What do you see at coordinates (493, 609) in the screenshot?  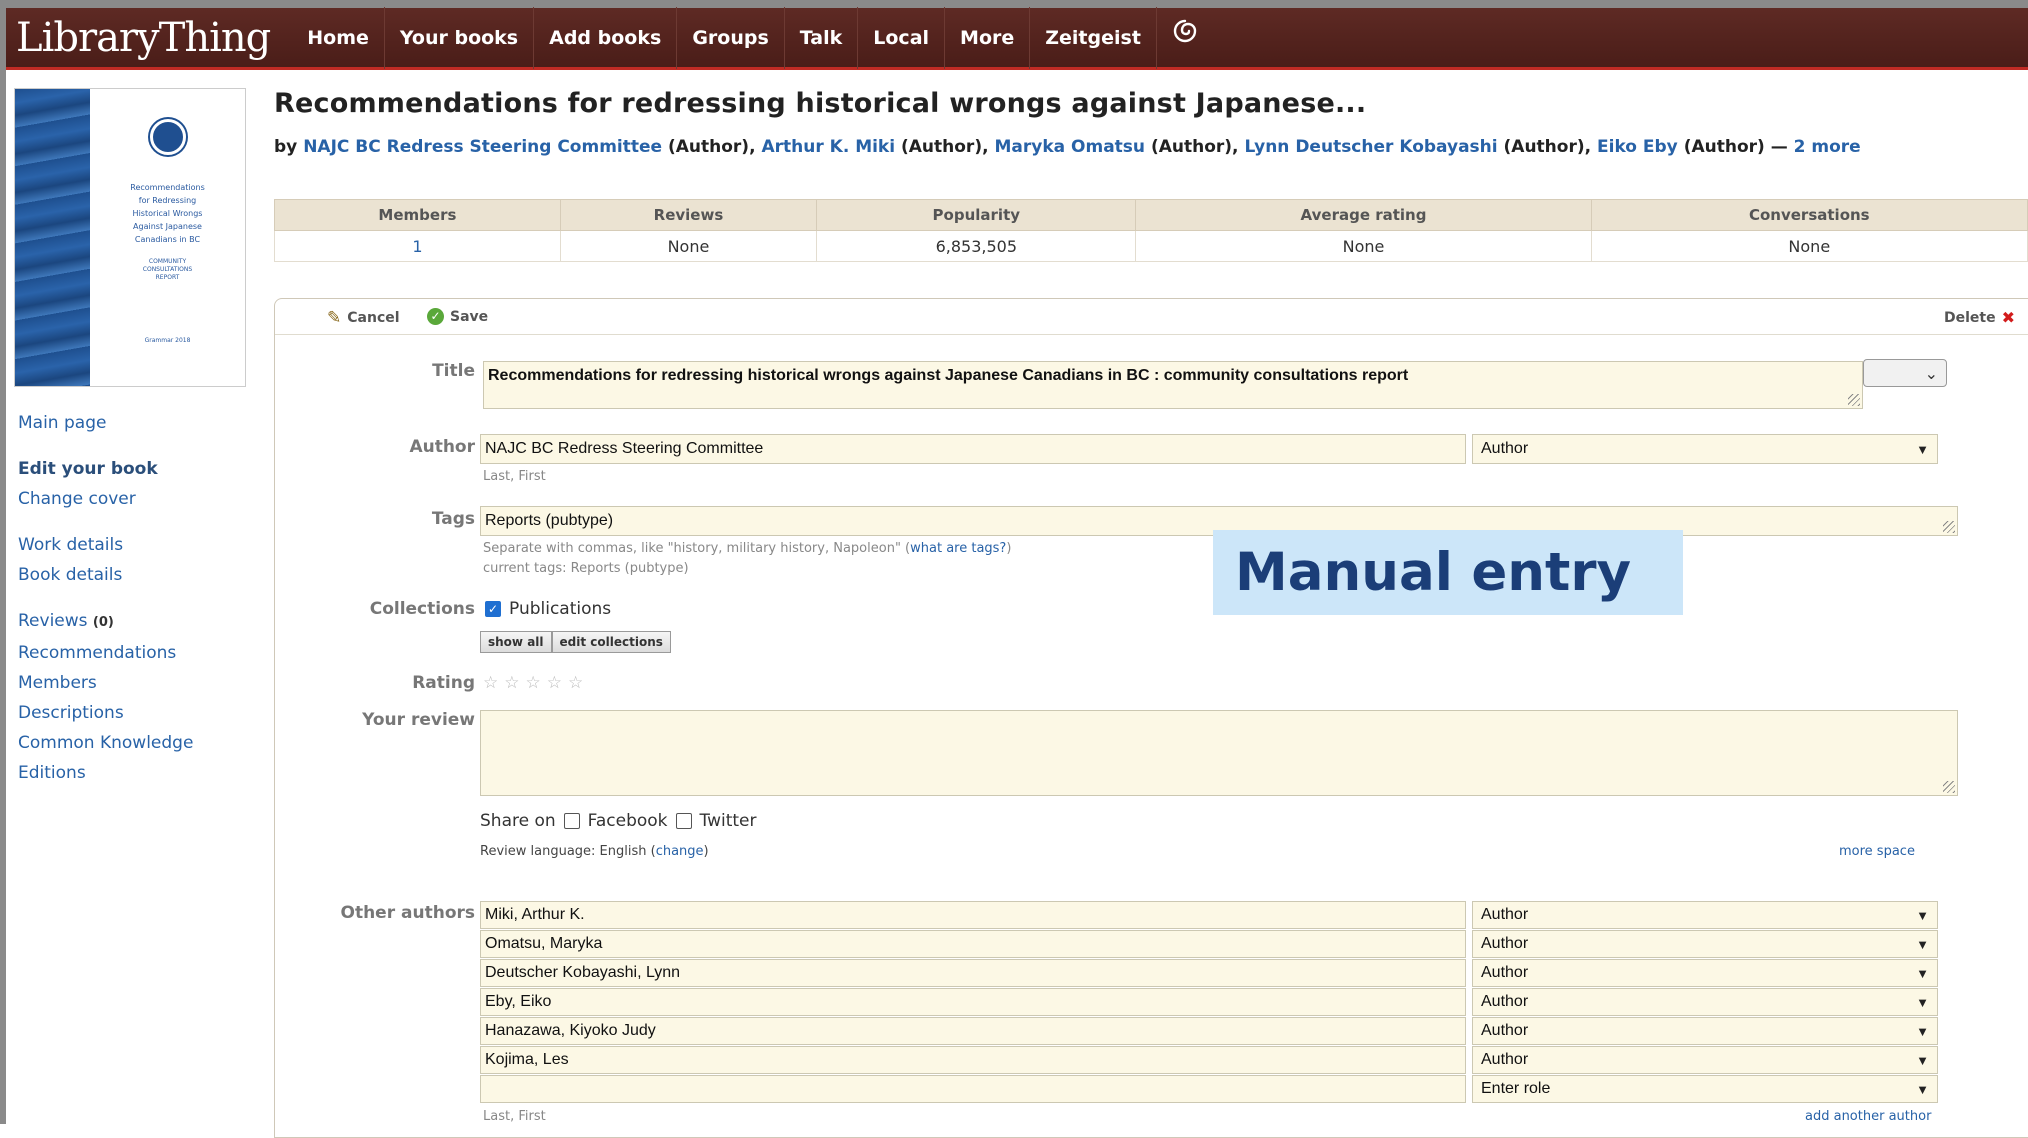 I see `publications-checkbox: ✓` at bounding box center [493, 609].